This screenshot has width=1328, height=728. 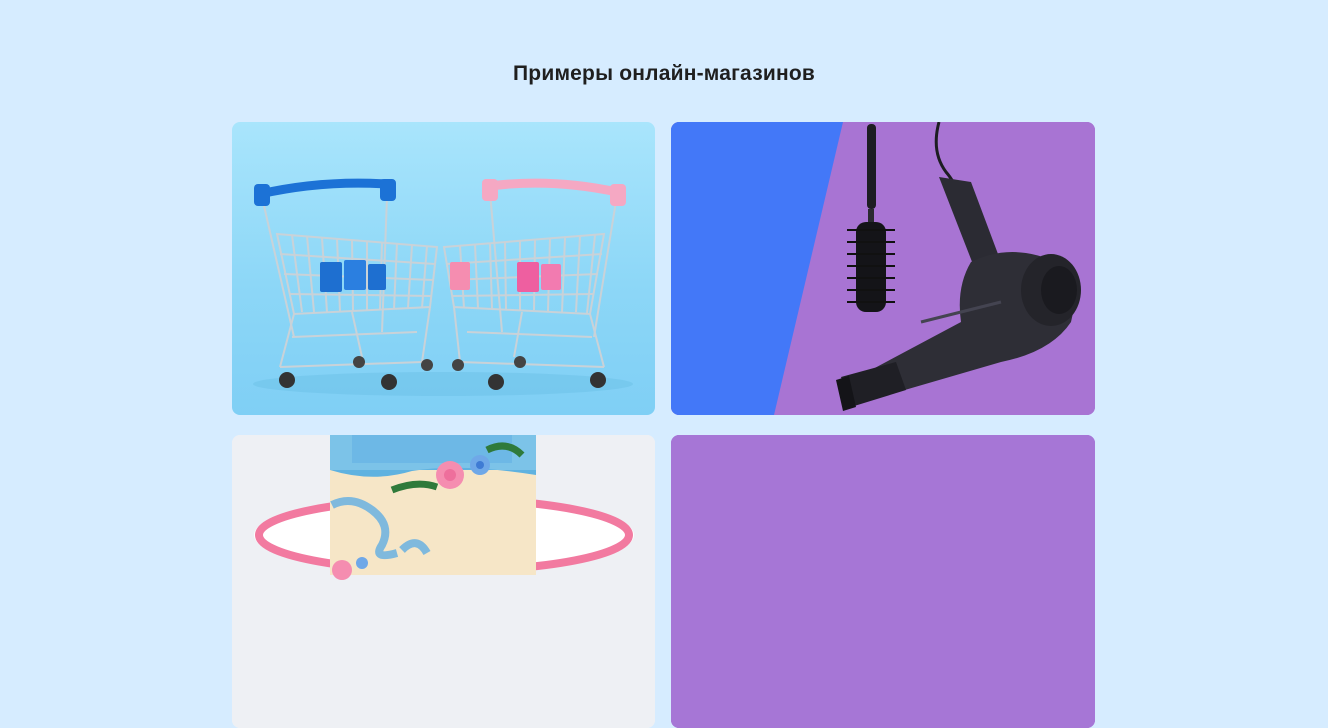 What do you see at coordinates (664, 73) in the screenshot?
I see `section-title: Примеры онлайн-магазинов` at bounding box center [664, 73].